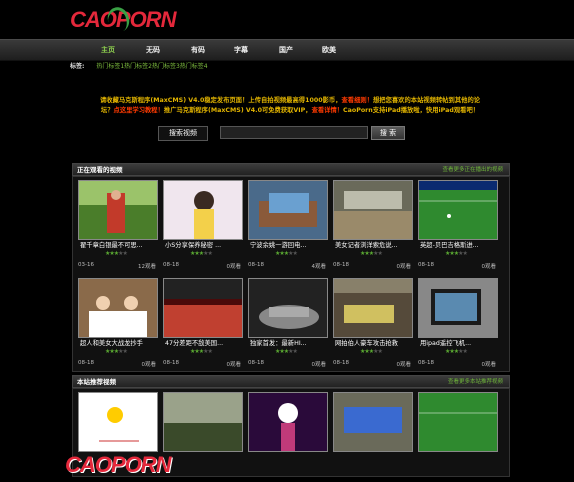  What do you see at coordinates (108, 50) in the screenshot?
I see `nav-home: 主页` at bounding box center [108, 50].